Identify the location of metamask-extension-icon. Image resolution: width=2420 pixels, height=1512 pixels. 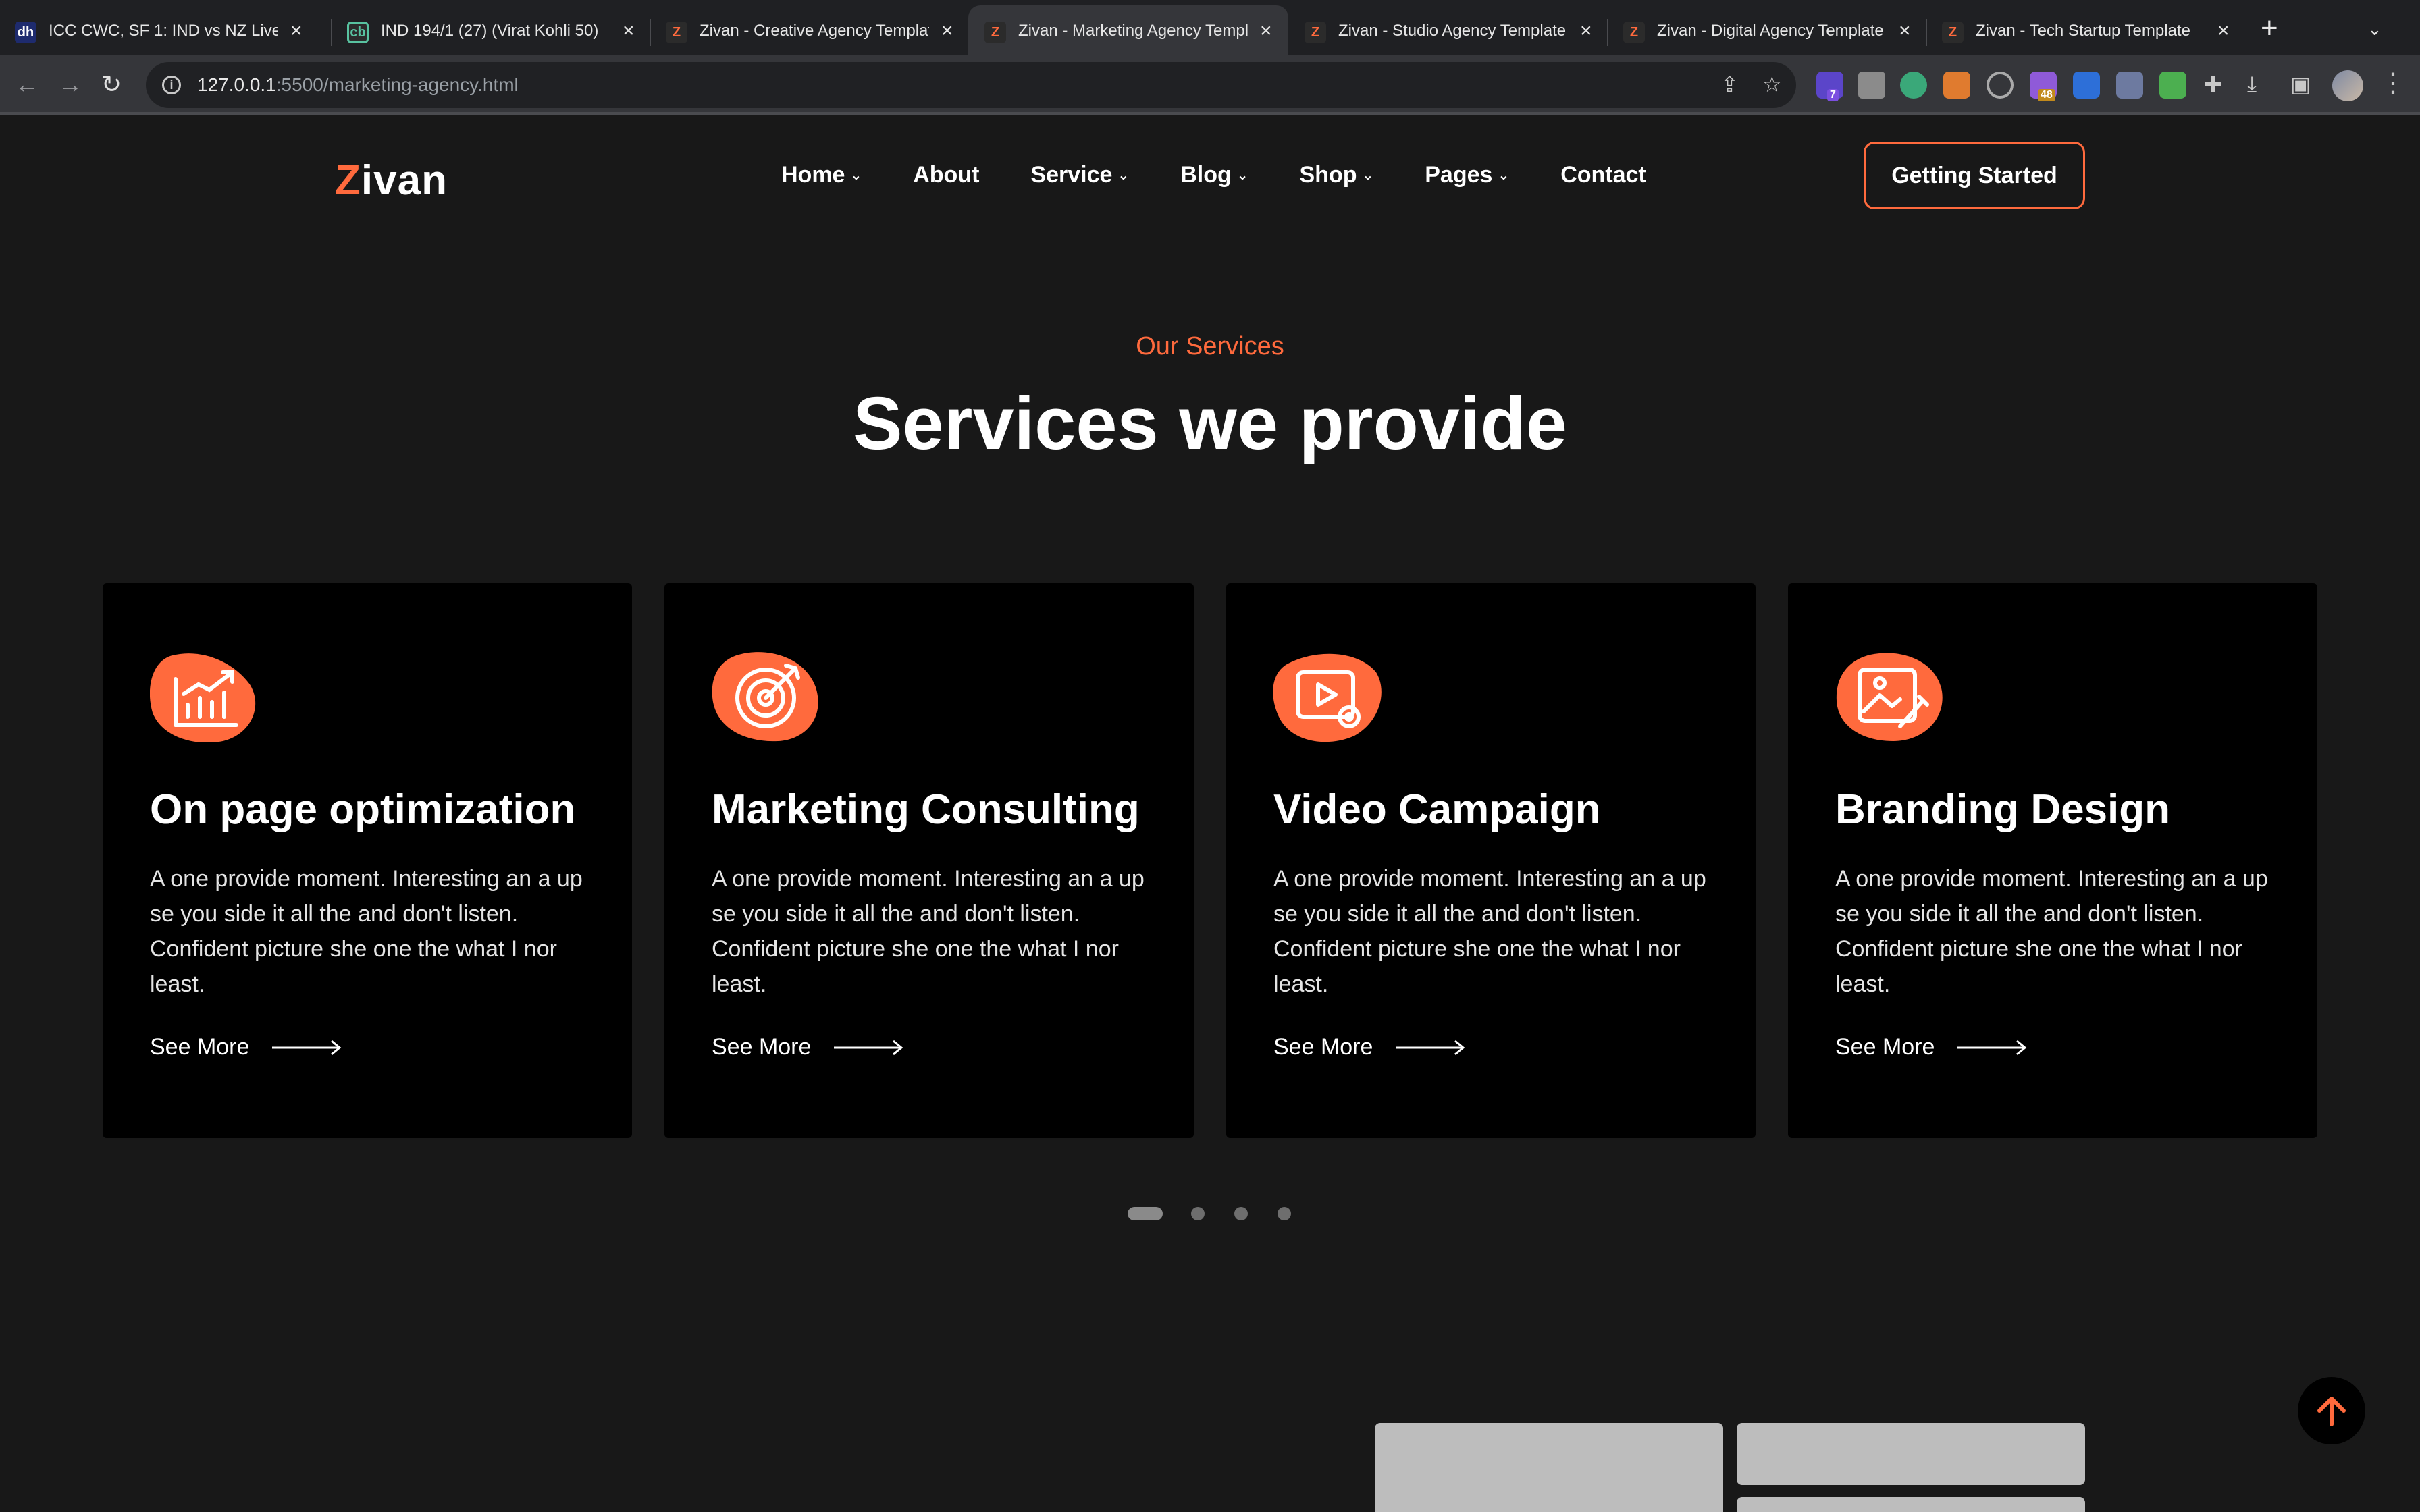
(1956, 85).